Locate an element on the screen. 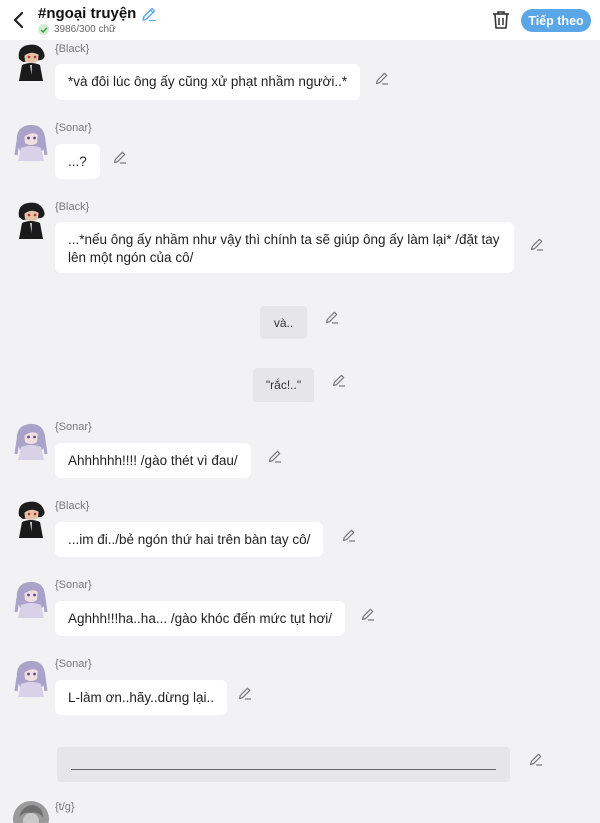 The image size is (600, 823). message-bubble: ...? is located at coordinates (77, 161).